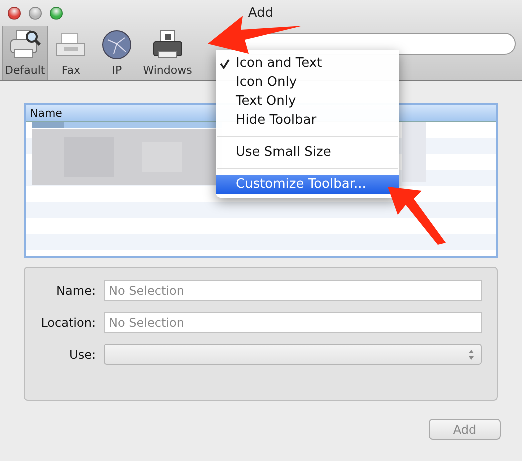  I want to click on menu-item: Icon Only, so click(307, 82).